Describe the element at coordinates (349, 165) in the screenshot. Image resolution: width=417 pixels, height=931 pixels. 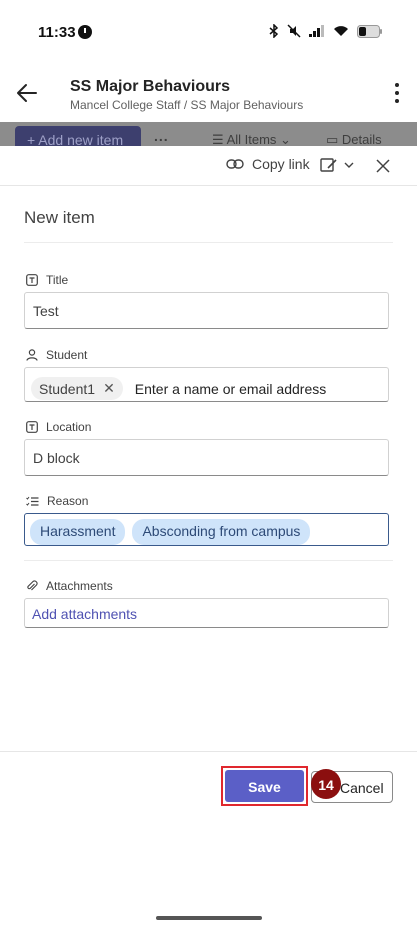
I see `chevron-down-icon` at that location.